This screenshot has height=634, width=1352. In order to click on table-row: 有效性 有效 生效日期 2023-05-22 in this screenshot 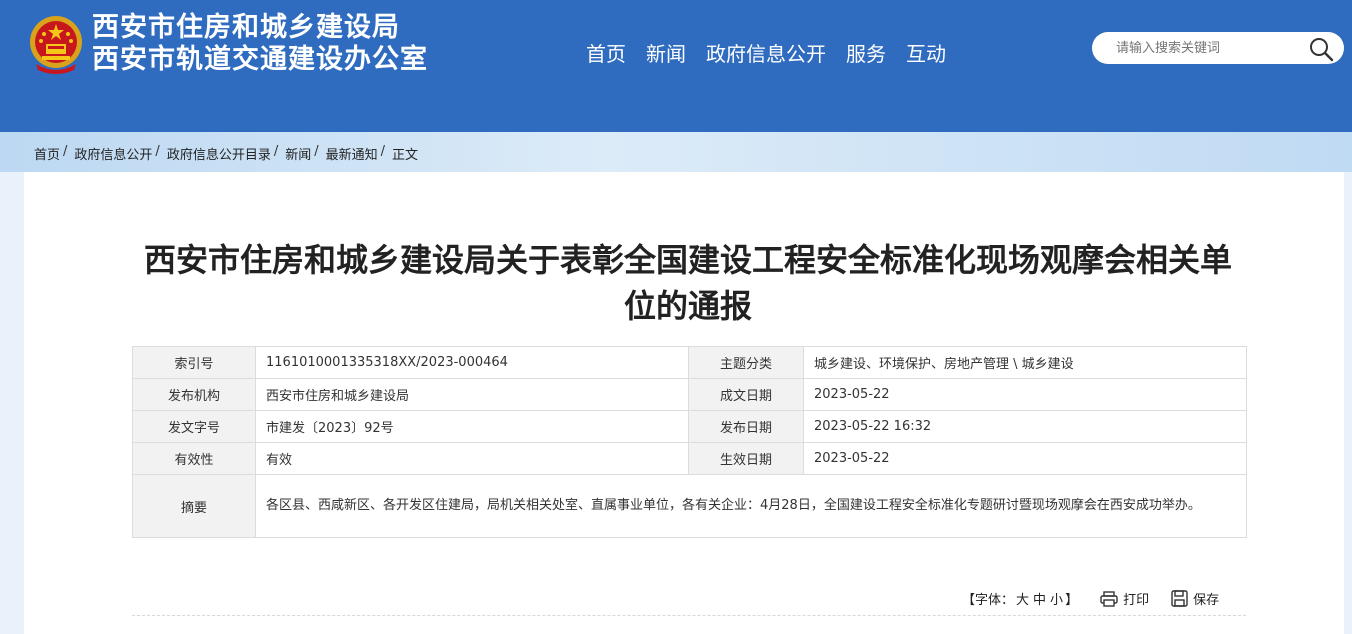, I will do `click(689, 458)`.